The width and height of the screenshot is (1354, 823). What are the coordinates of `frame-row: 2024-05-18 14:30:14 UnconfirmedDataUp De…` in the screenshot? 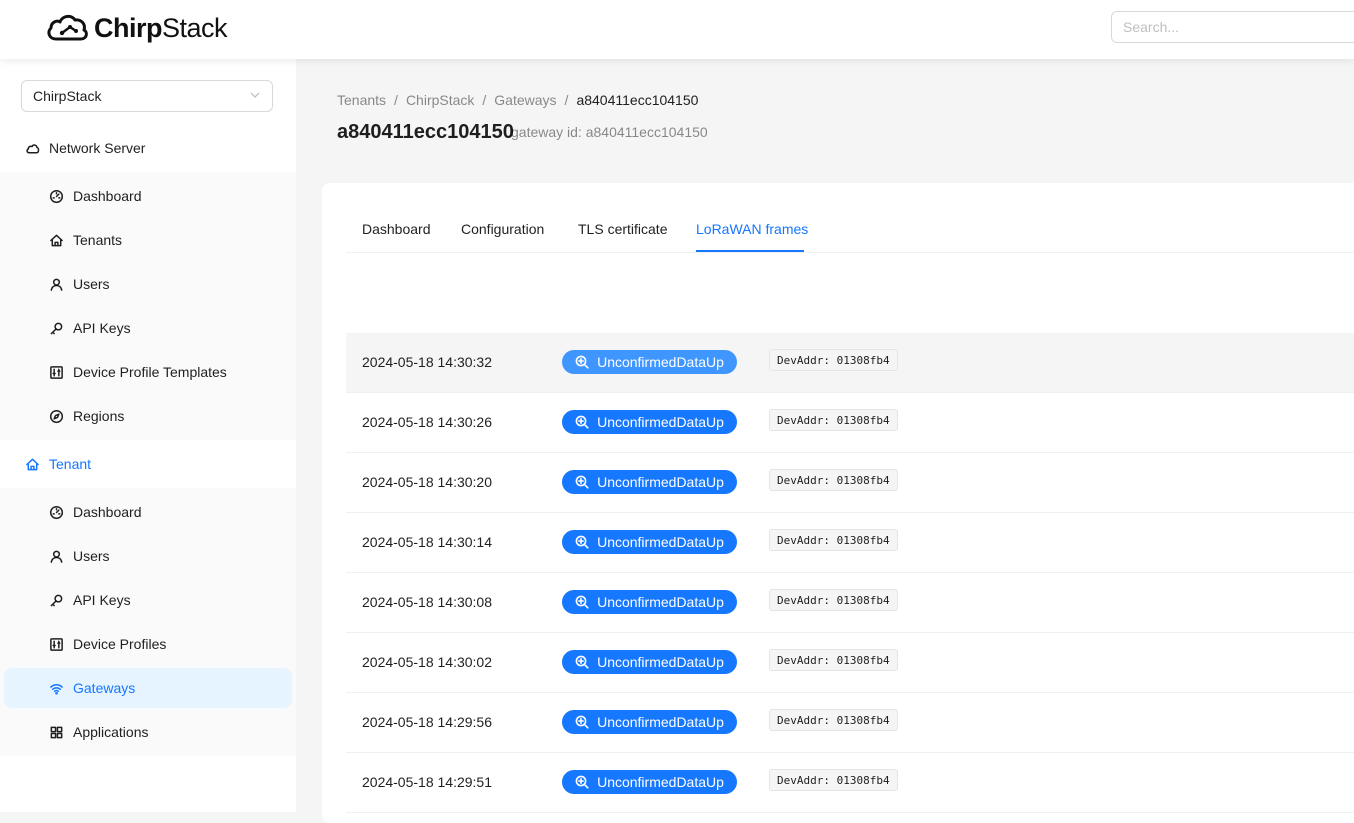 It's located at (850, 543).